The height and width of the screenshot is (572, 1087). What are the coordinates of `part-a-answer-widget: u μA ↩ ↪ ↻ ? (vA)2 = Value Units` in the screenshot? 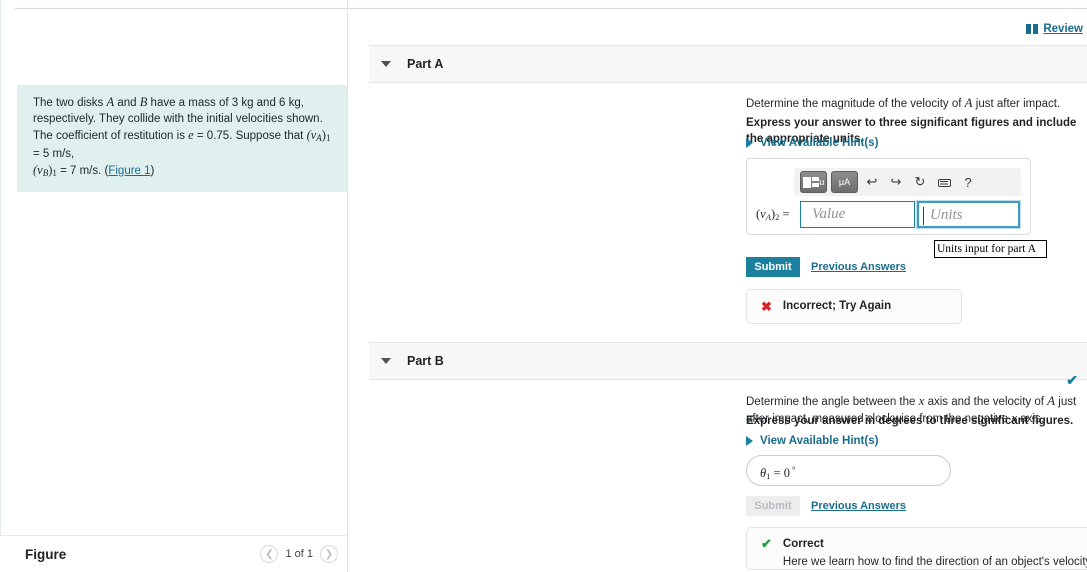 It's located at (888, 196).